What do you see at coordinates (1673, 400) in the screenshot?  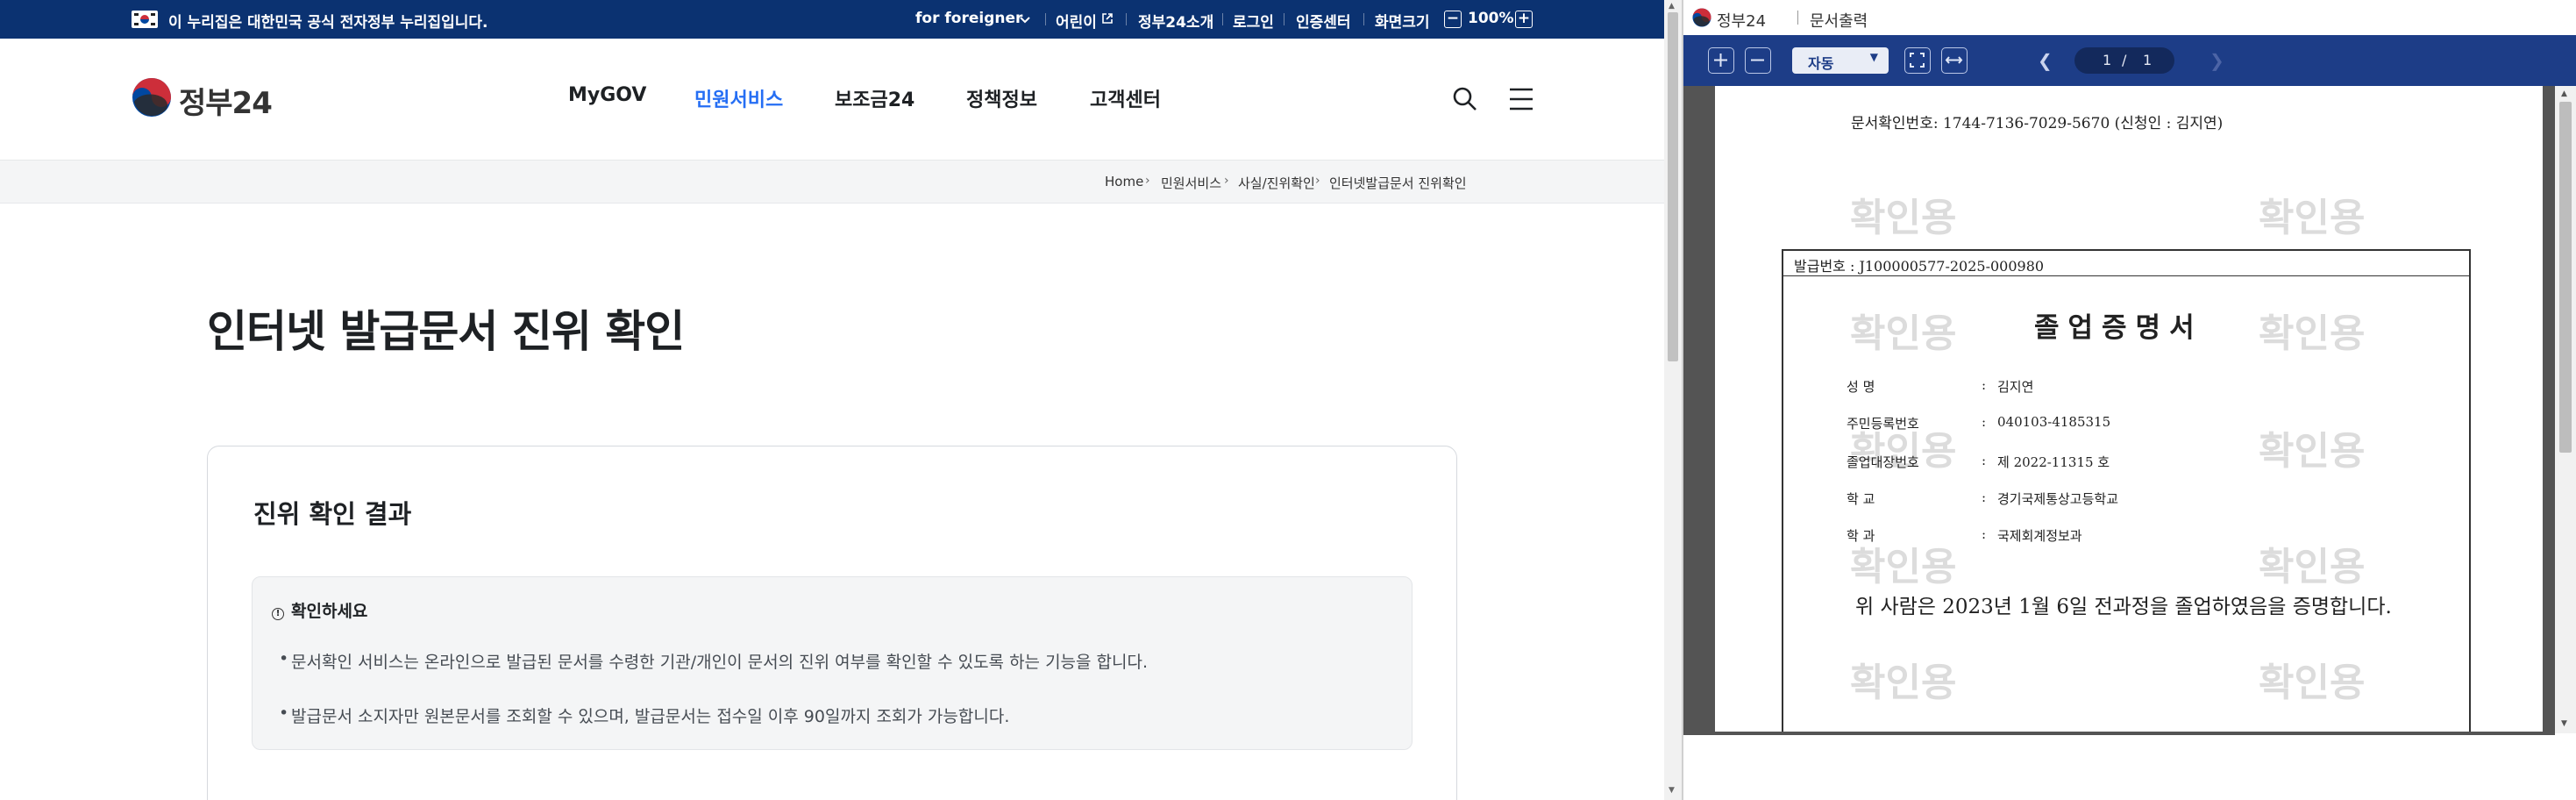 I see `main-scrollbar: ▲ ▼` at bounding box center [1673, 400].